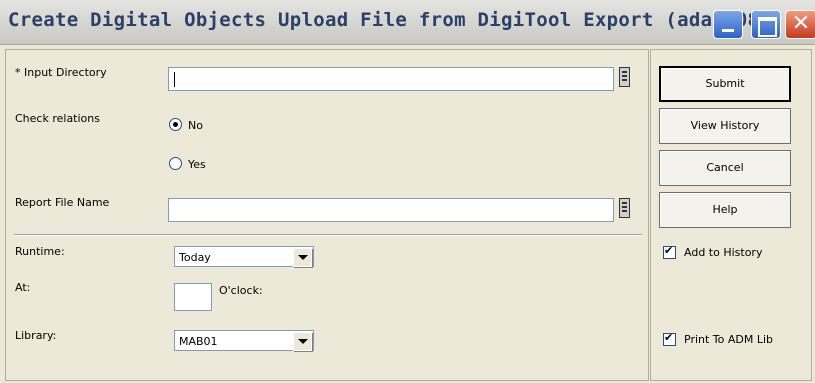  What do you see at coordinates (23, 287) in the screenshot?
I see `at-label: At:` at bounding box center [23, 287].